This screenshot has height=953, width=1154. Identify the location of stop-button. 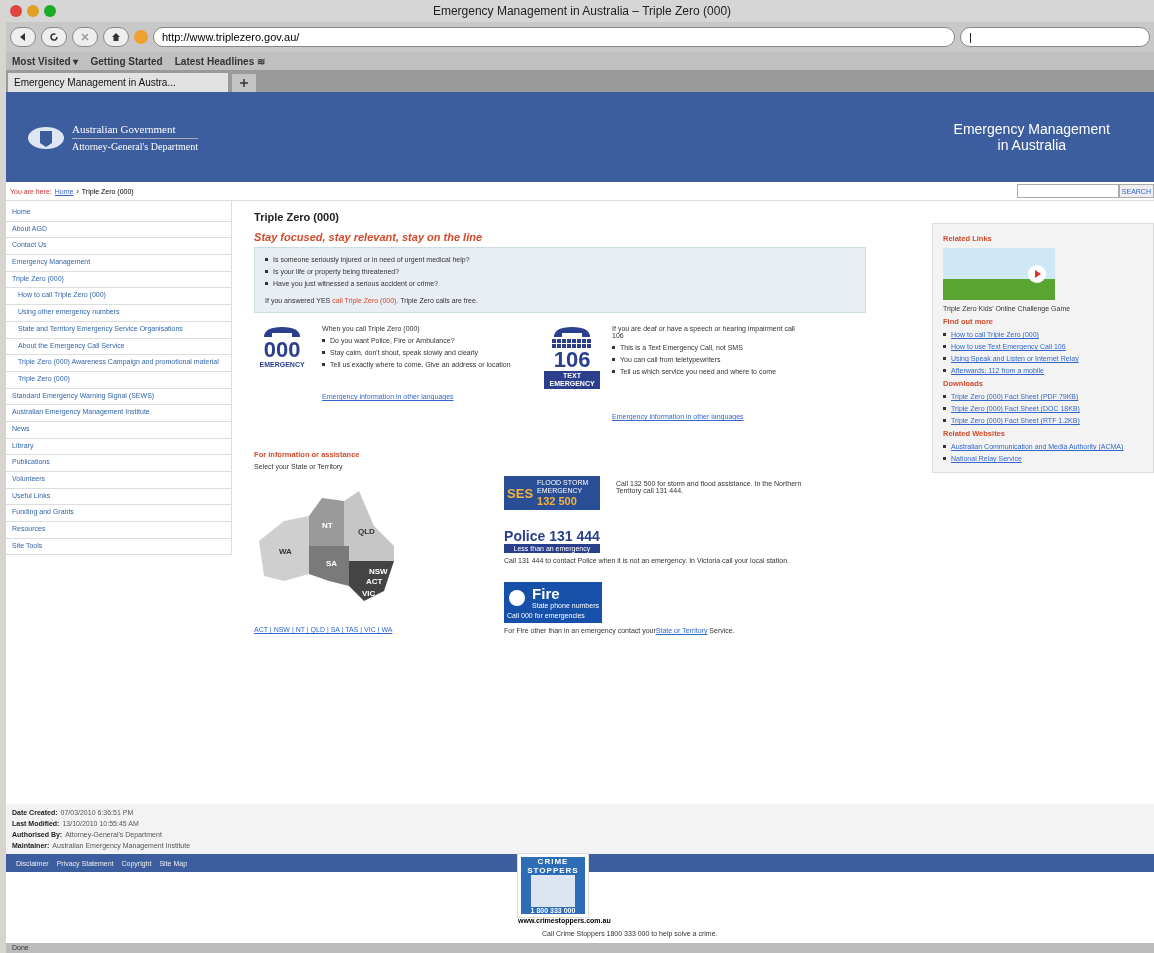
(85, 37).